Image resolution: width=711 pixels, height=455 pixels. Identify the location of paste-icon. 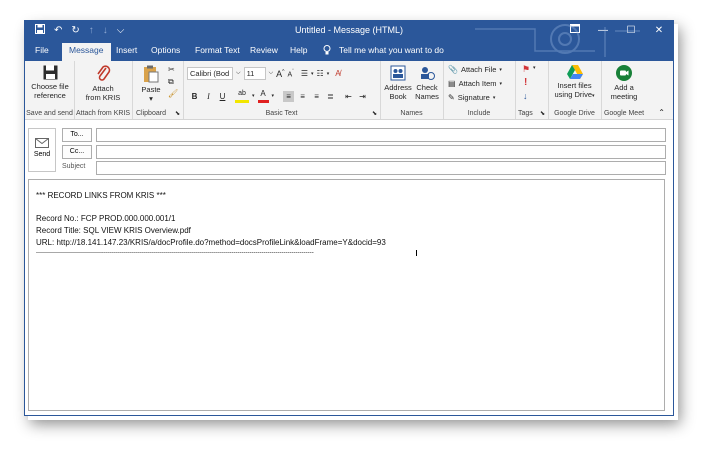
(151, 74).